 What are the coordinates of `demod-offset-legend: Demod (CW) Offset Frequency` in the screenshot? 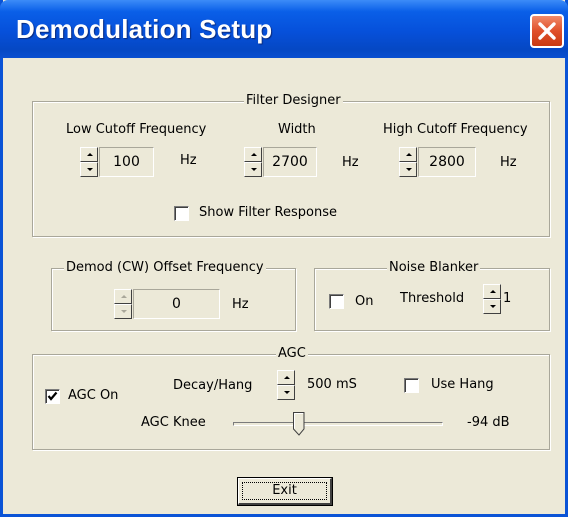 It's located at (165, 268).